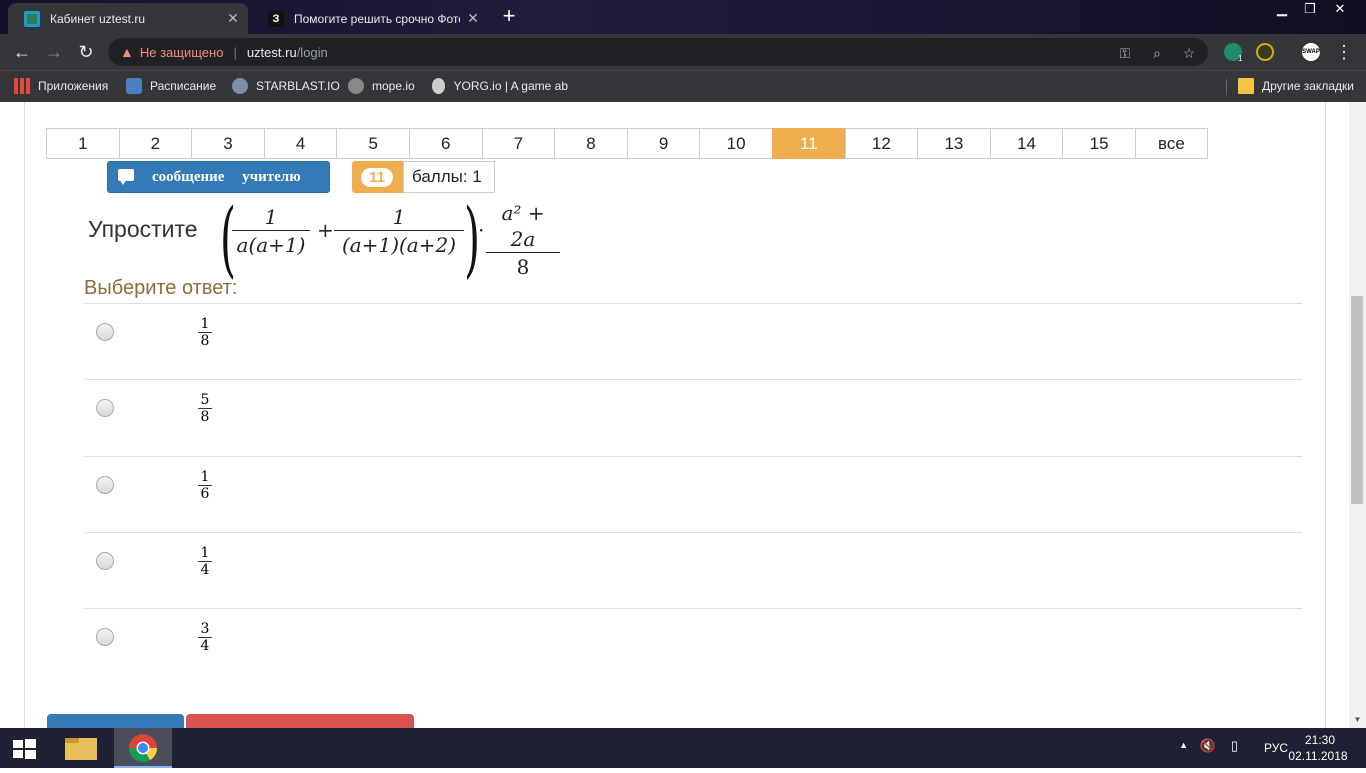 Image resolution: width=1366 pixels, height=773 pixels. What do you see at coordinates (143, 748) in the screenshot?
I see `taskbar-chrome` at bounding box center [143, 748].